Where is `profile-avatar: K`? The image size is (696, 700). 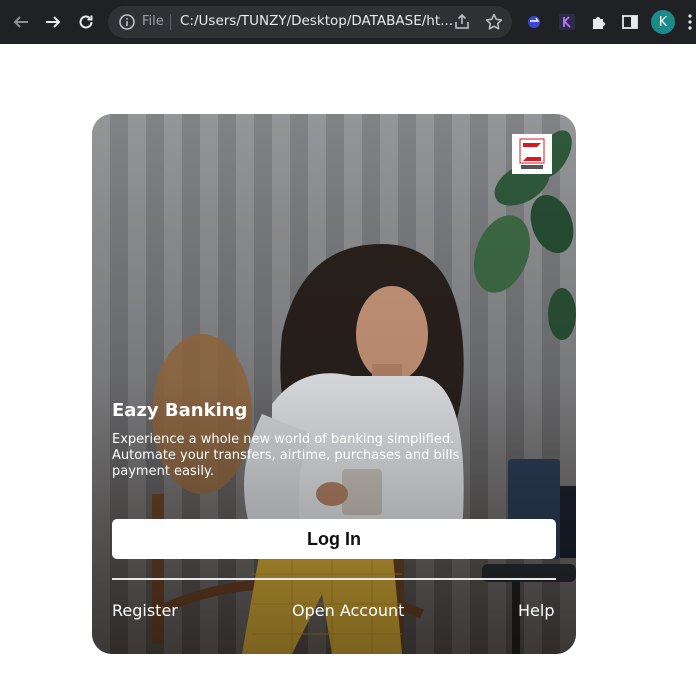
profile-avatar: K is located at coordinates (663, 22).